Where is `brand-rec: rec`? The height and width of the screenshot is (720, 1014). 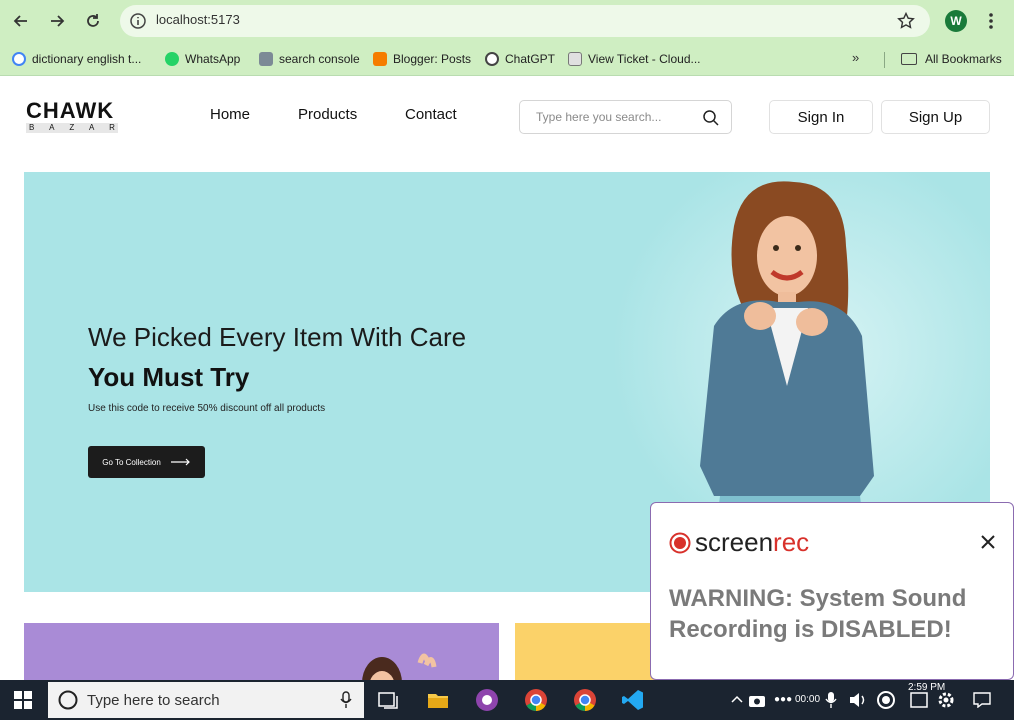
brand-rec: rec is located at coordinates (791, 542).